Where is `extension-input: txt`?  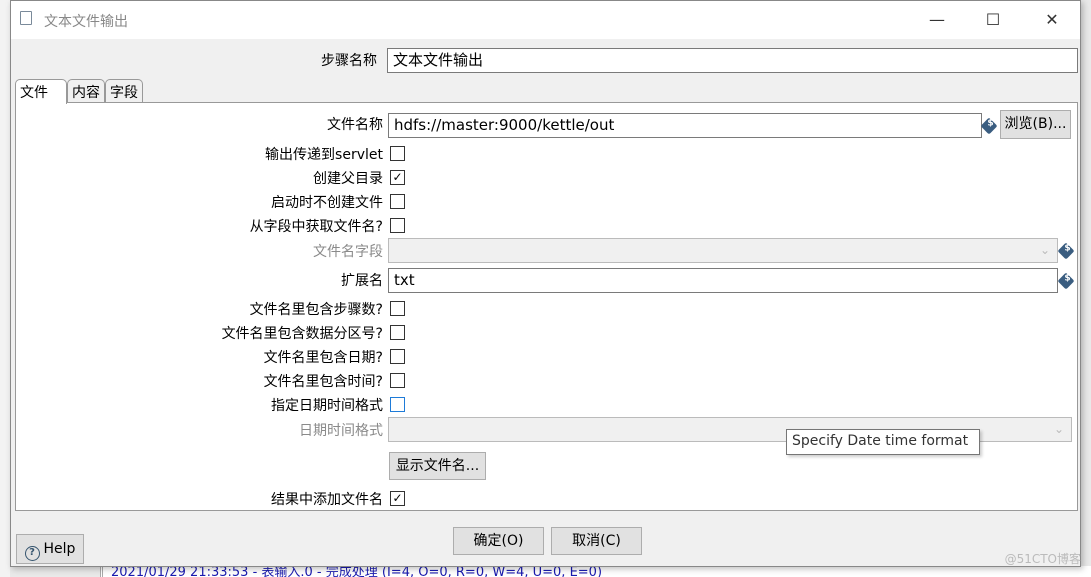
extension-input: txt is located at coordinates (723, 280).